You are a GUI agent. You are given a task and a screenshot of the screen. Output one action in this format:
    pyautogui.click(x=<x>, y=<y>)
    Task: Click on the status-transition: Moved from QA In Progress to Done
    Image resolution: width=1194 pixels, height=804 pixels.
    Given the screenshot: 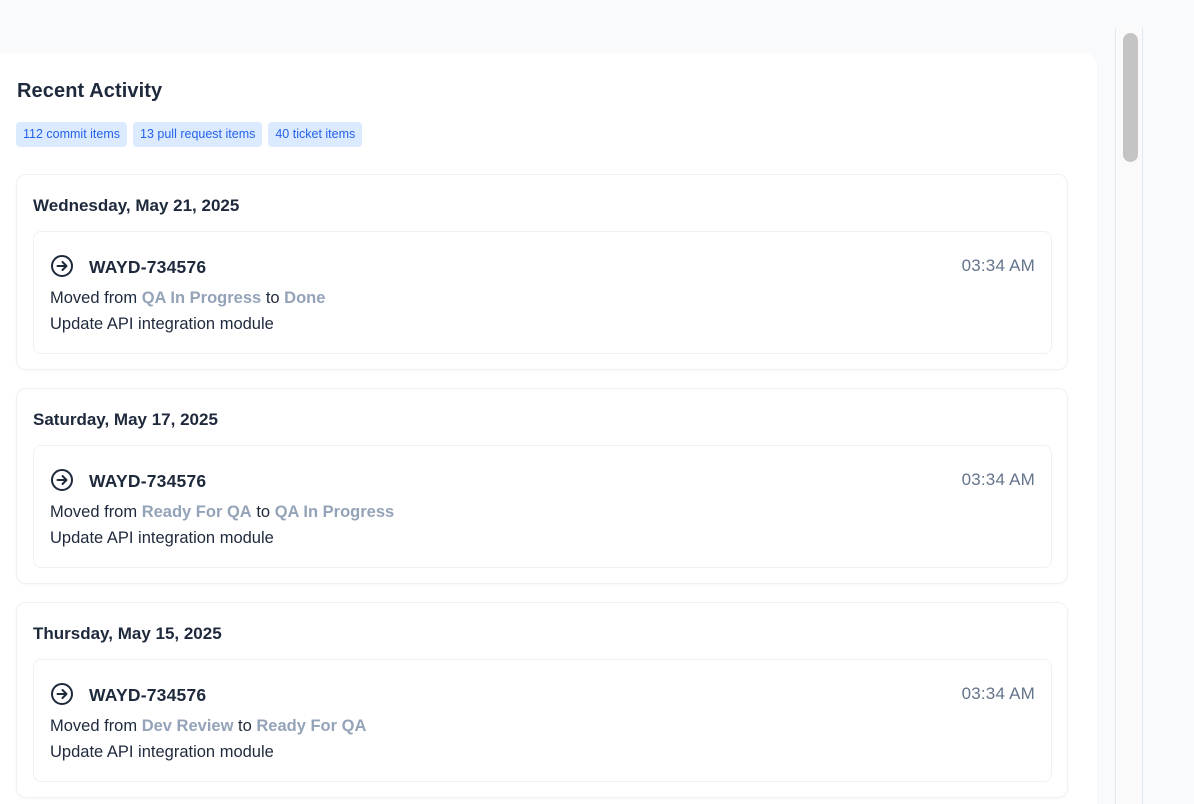 What is the action you would take?
    pyautogui.click(x=187, y=298)
    